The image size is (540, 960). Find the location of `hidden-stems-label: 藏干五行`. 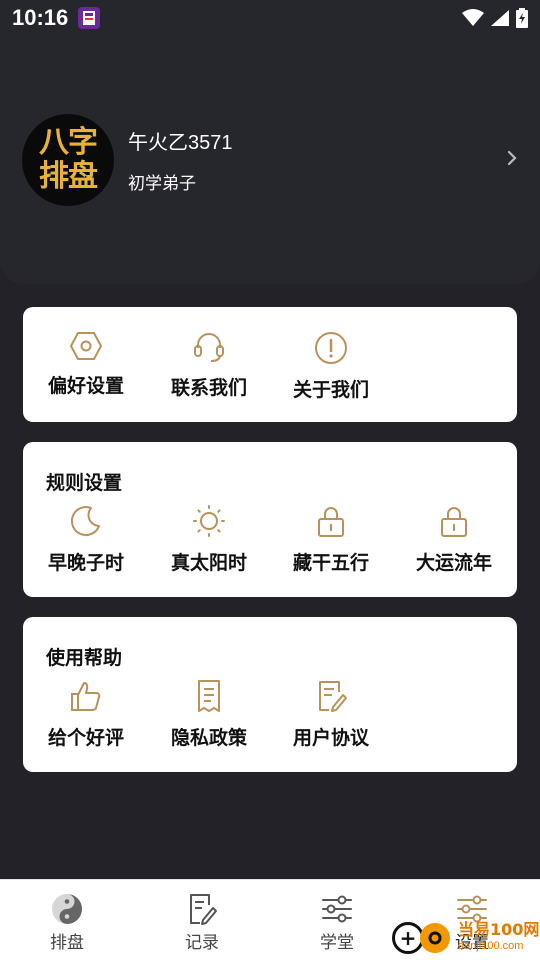

hidden-stems-label: 藏干五行 is located at coordinates (330, 563).